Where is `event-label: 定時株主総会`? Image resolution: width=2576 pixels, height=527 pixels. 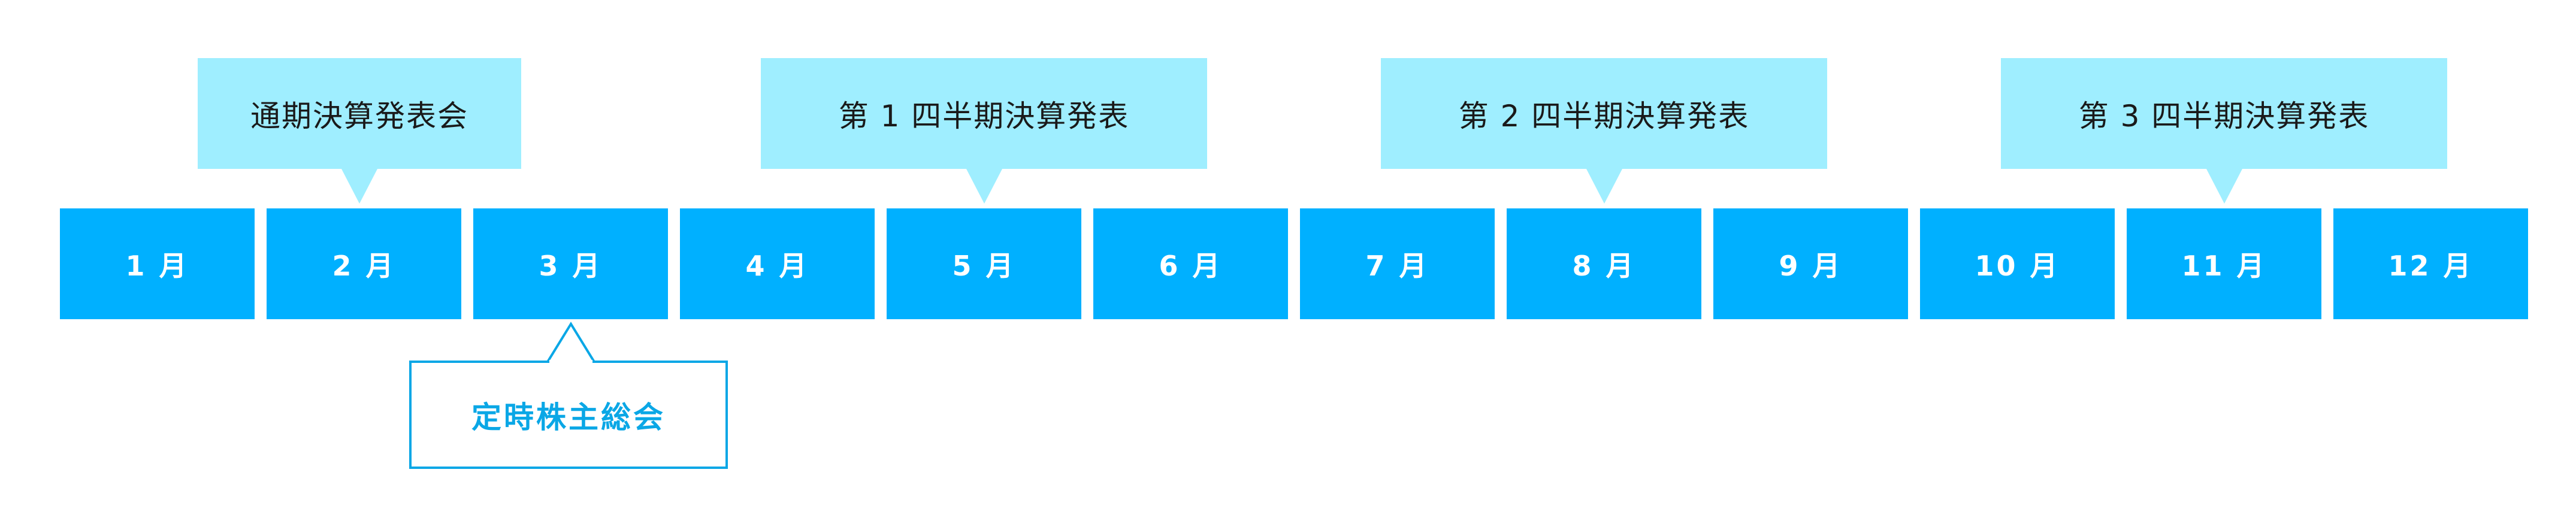
event-label: 定時株主総会 is located at coordinates (568, 417).